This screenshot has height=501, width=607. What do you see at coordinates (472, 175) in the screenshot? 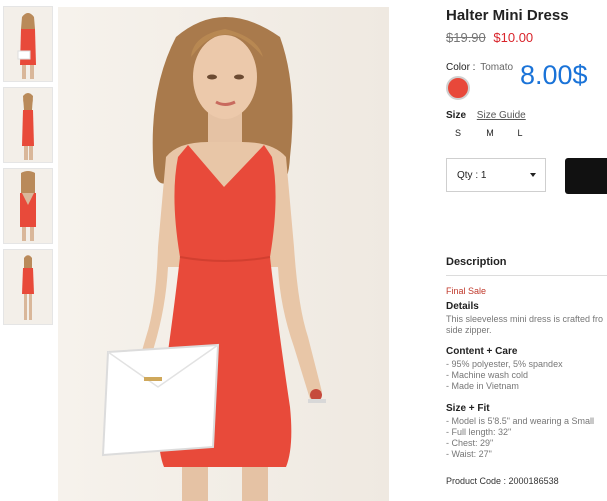
I see `quantity-label: Qty : 1` at bounding box center [472, 175].